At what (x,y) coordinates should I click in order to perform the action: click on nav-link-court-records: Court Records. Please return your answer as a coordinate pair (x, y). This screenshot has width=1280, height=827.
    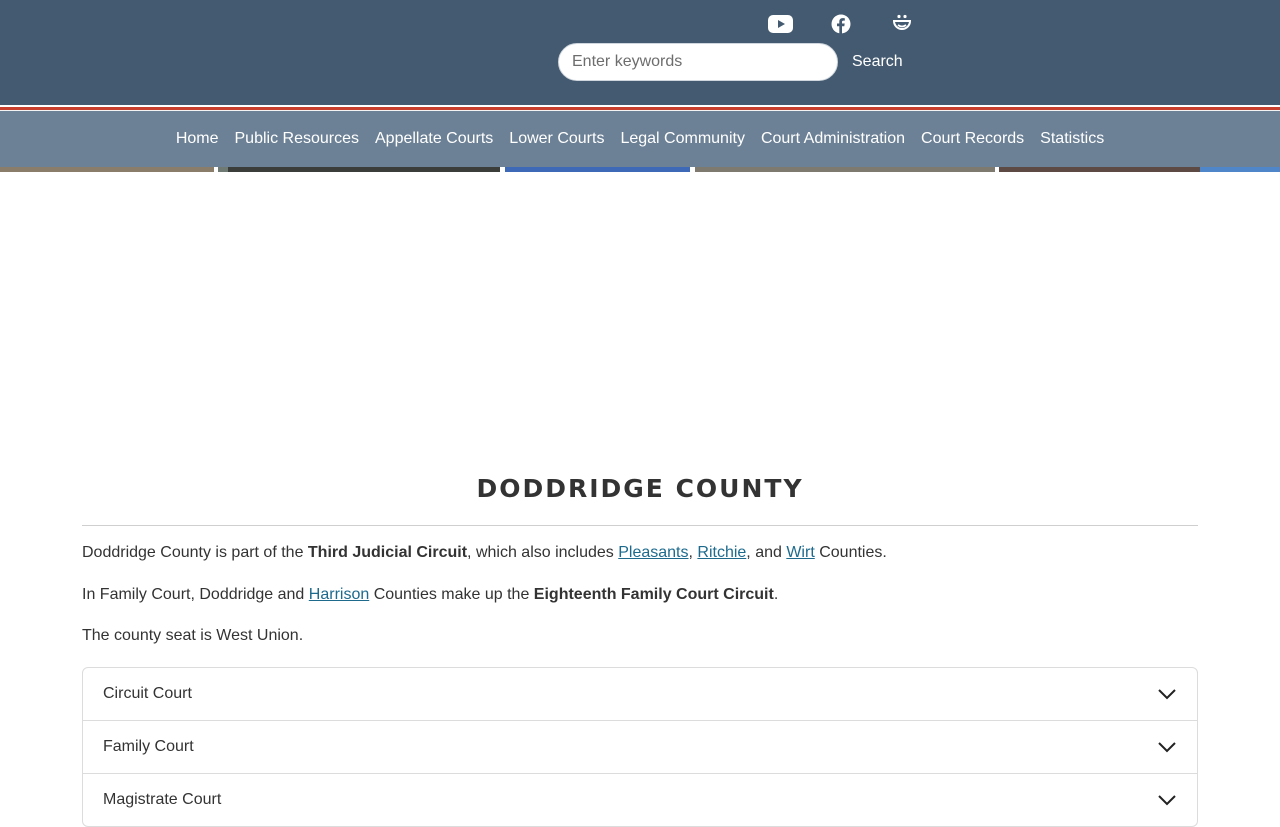
    Looking at the image, I should click on (972, 138).